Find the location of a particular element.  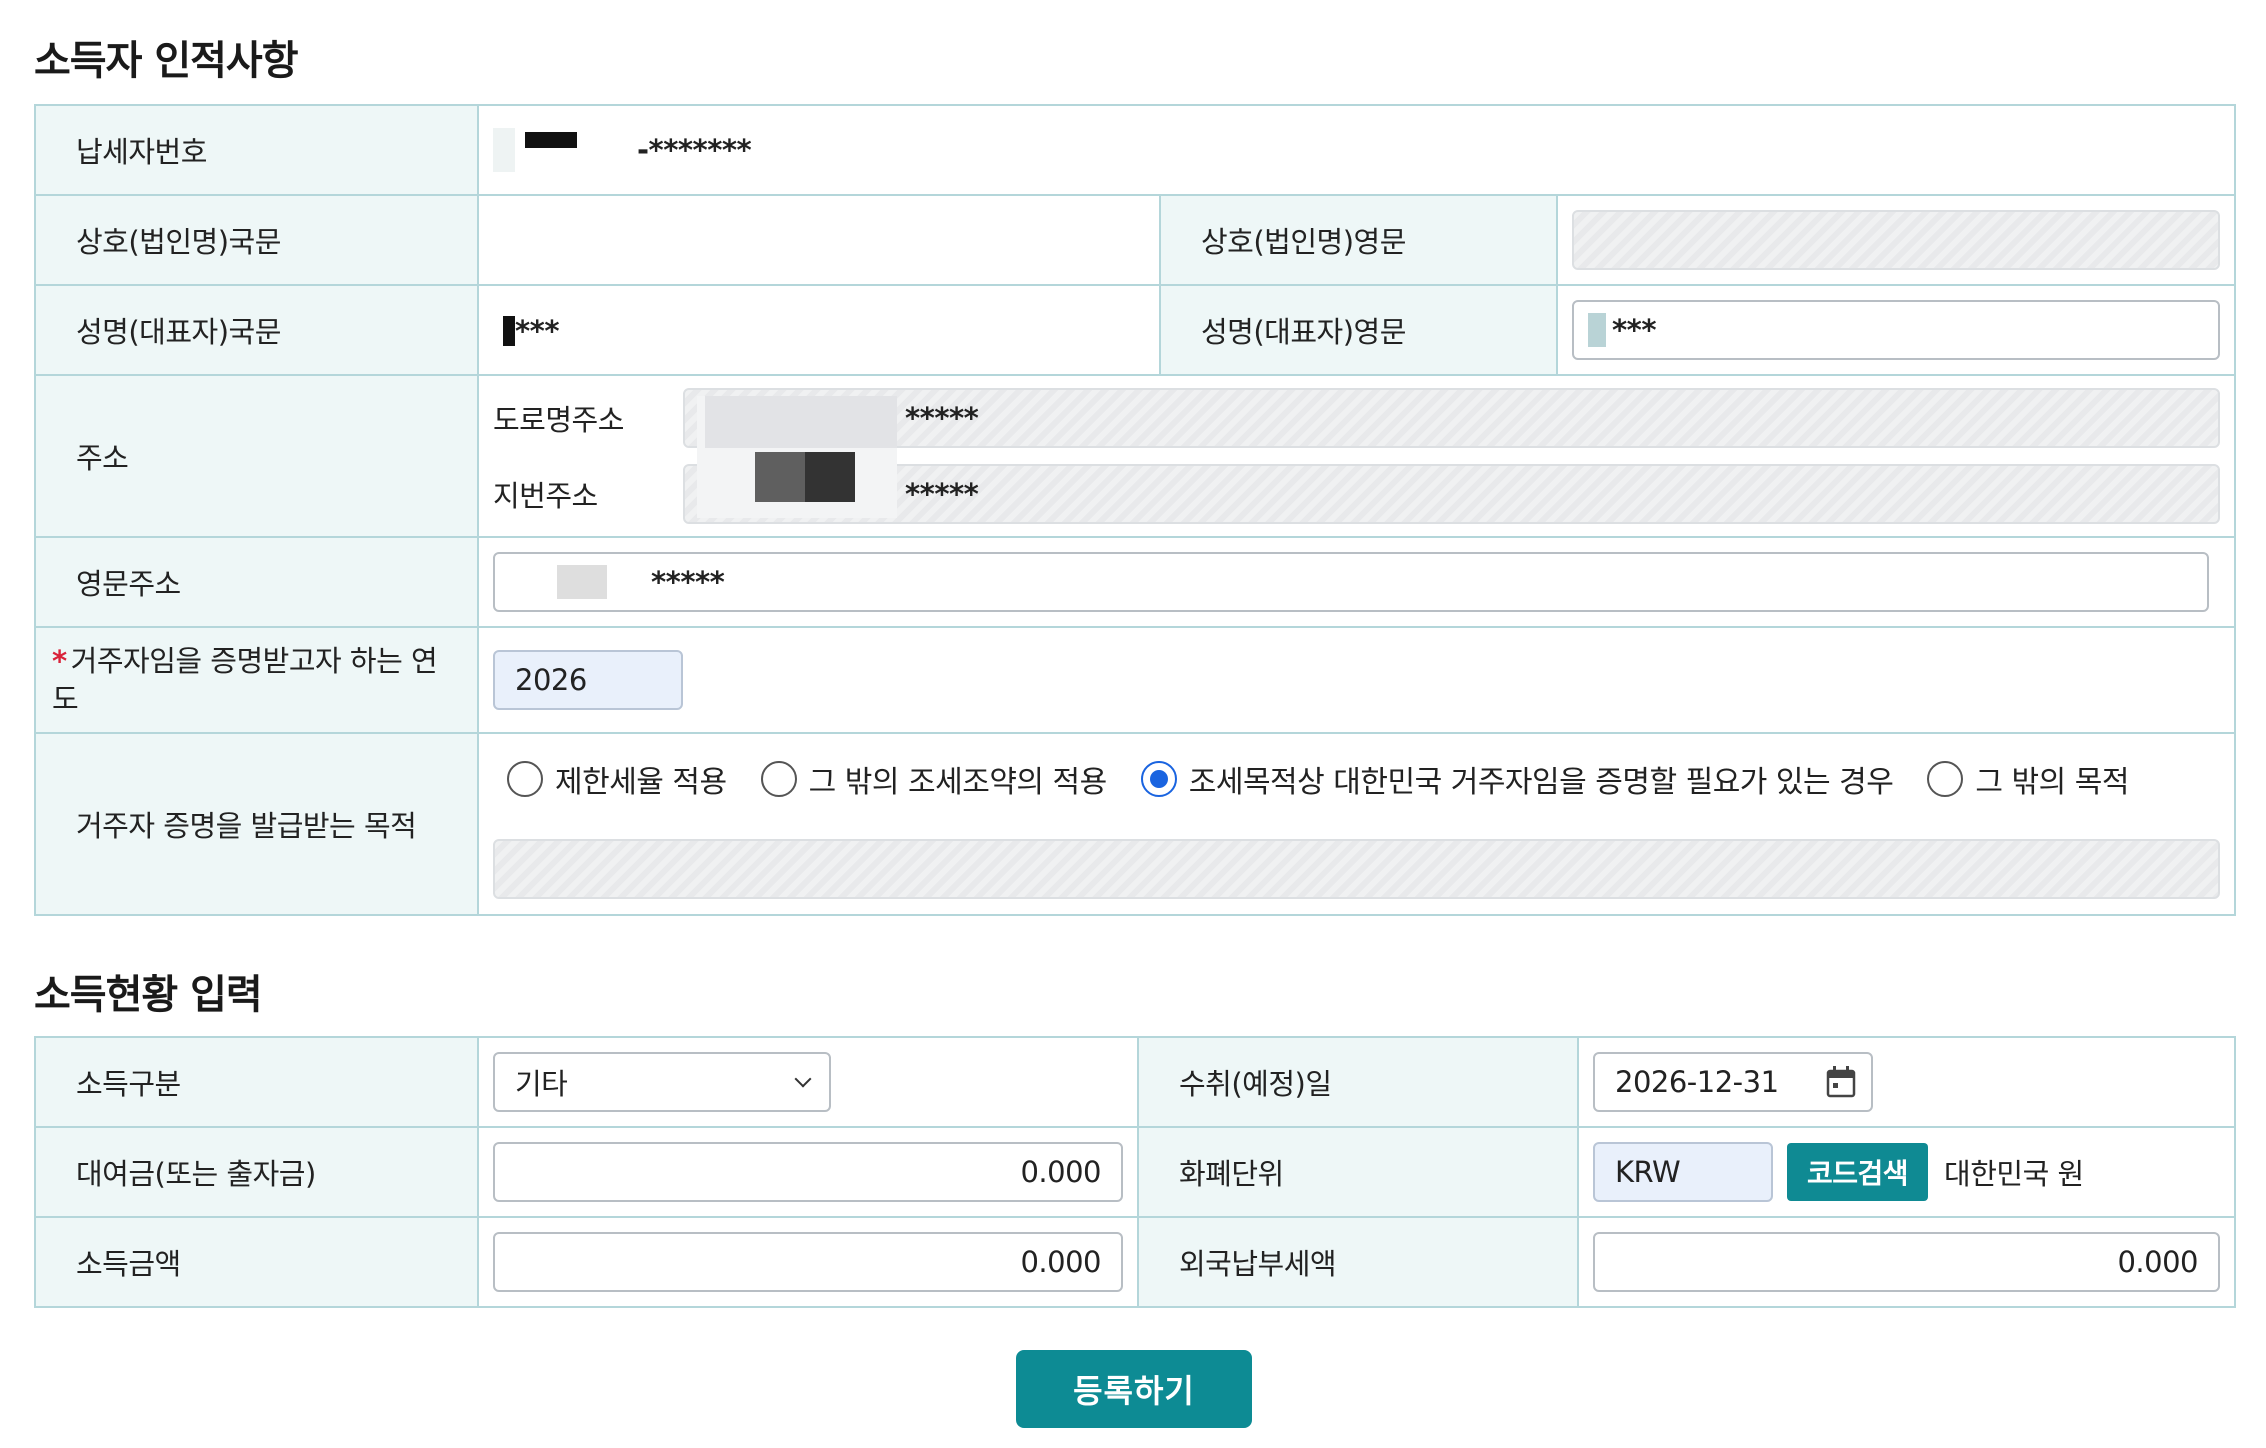

eng-address-input: ***** is located at coordinates (1351, 582).